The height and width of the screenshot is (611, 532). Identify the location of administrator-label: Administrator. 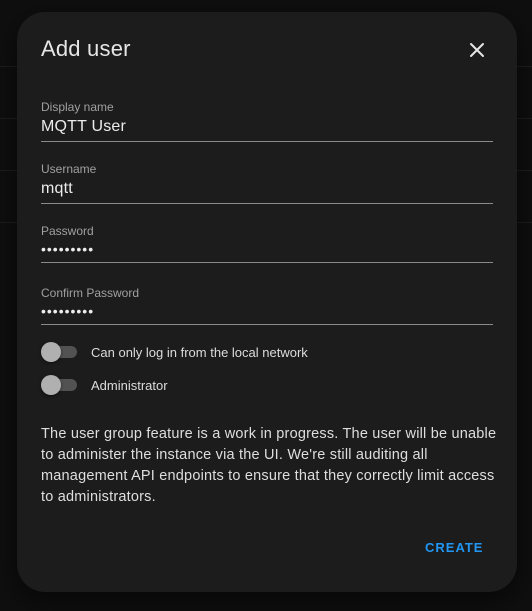
(129, 385).